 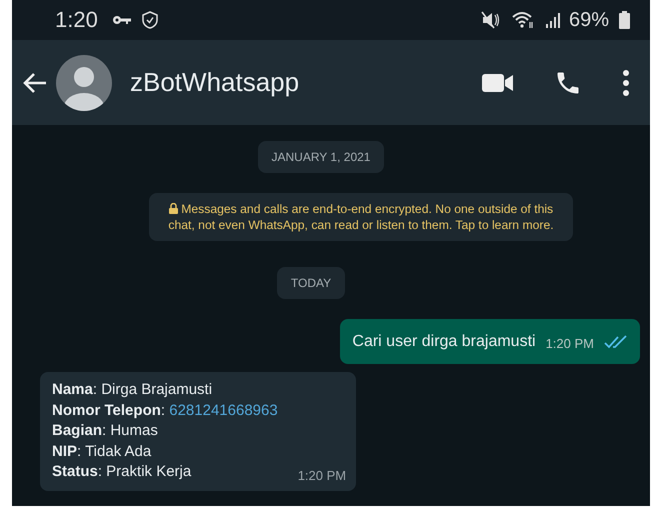 I want to click on phone-link: 6281241668963, so click(x=223, y=410).